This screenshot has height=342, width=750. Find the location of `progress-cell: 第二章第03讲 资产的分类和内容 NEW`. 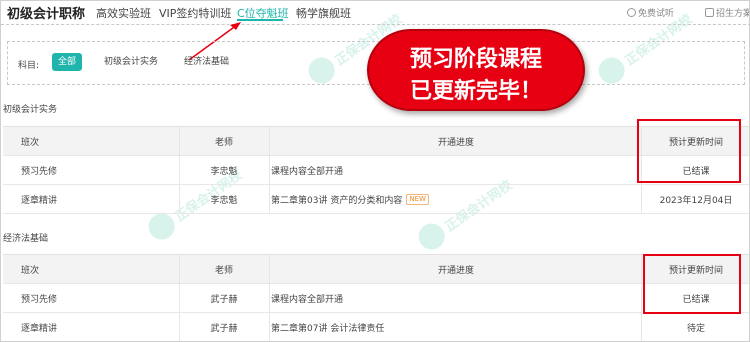

progress-cell: 第二章第03讲 资产的分类和内容 NEW is located at coordinates (456, 199).